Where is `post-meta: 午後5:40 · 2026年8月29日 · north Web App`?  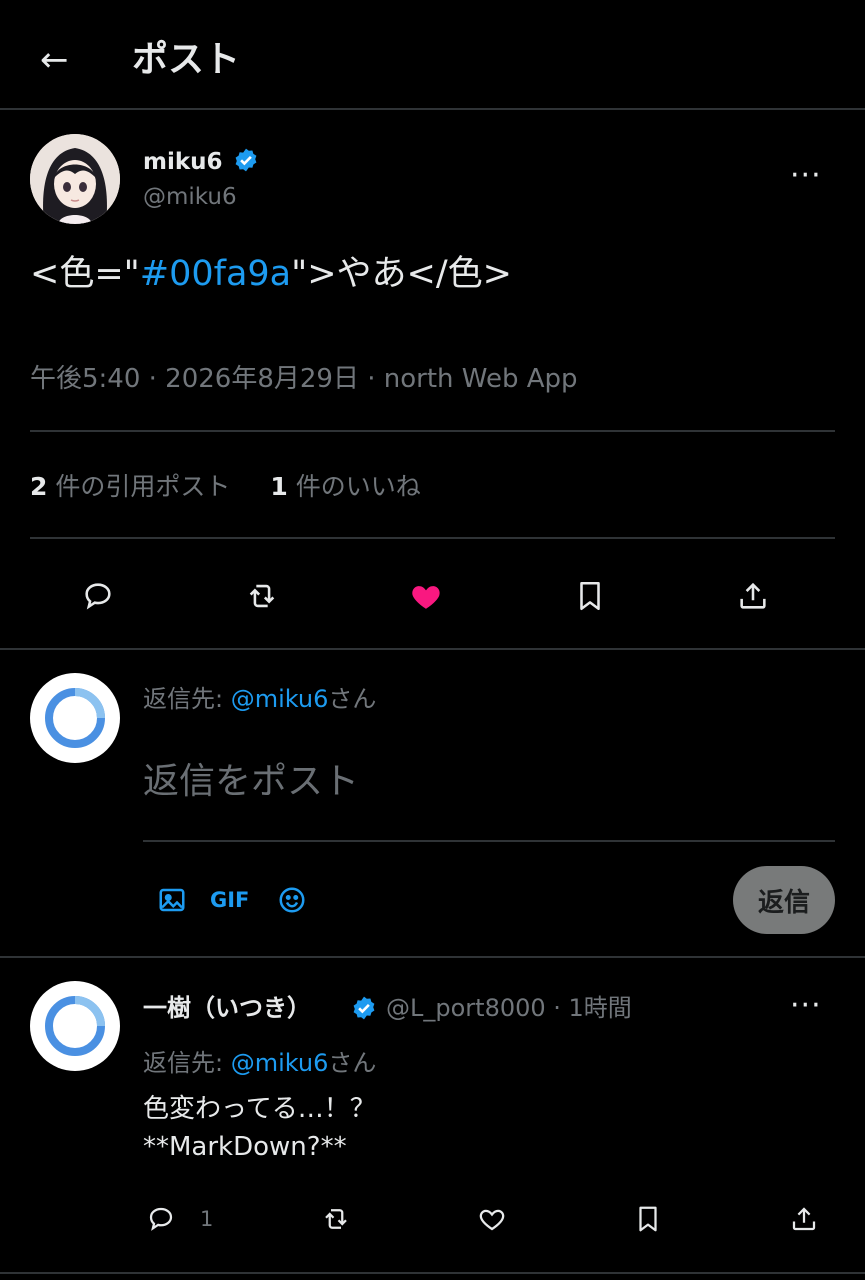 post-meta: 午後5:40 · 2026年8月29日 · north Web App is located at coordinates (304, 379).